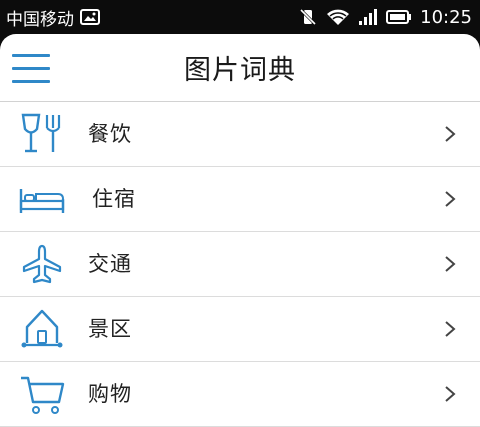 The width and height of the screenshot is (480, 427). I want to click on battery-icon, so click(399, 17).